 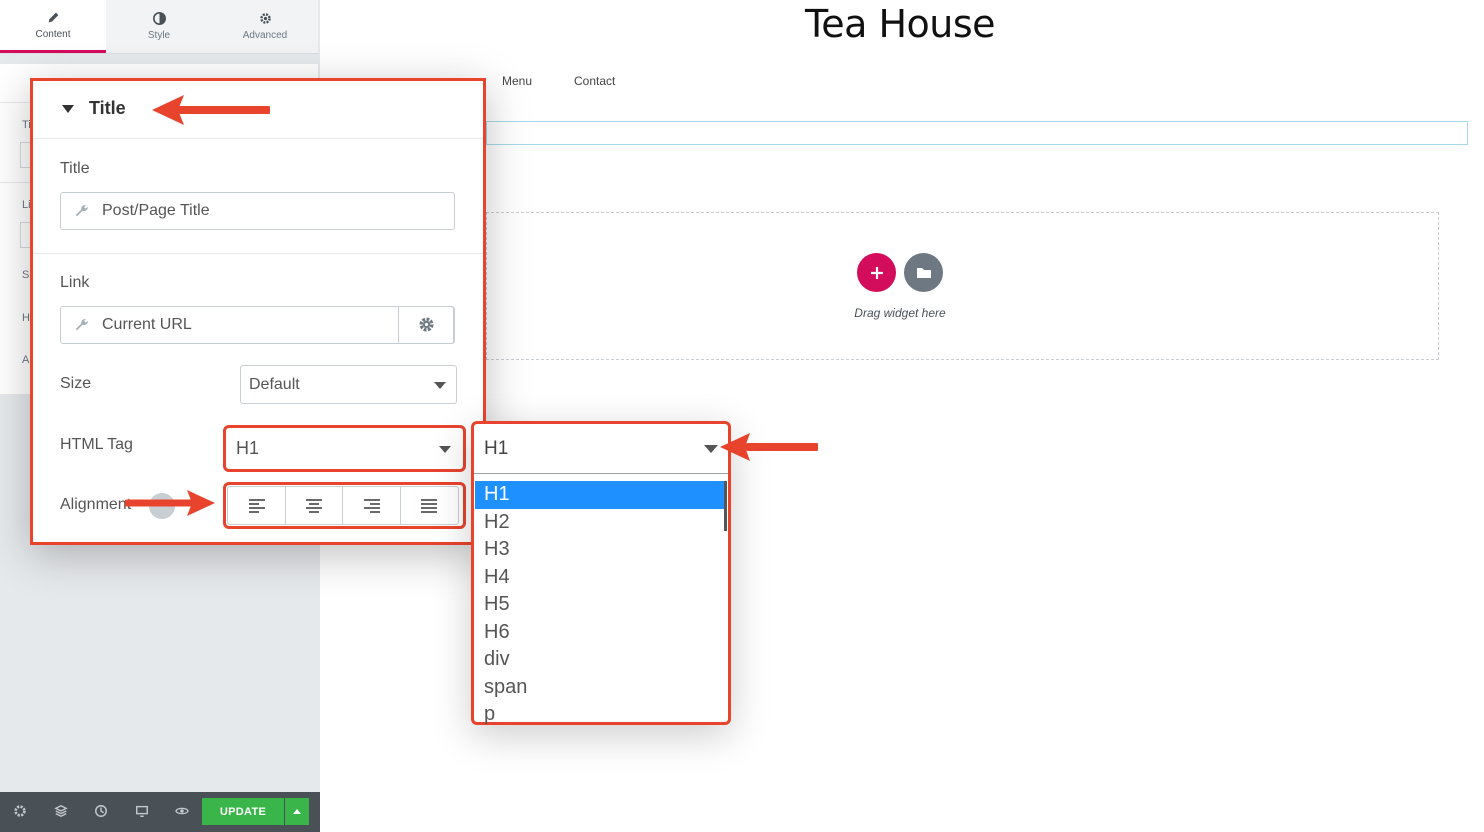 I want to click on nav-menu: Menu, so click(x=517, y=81).